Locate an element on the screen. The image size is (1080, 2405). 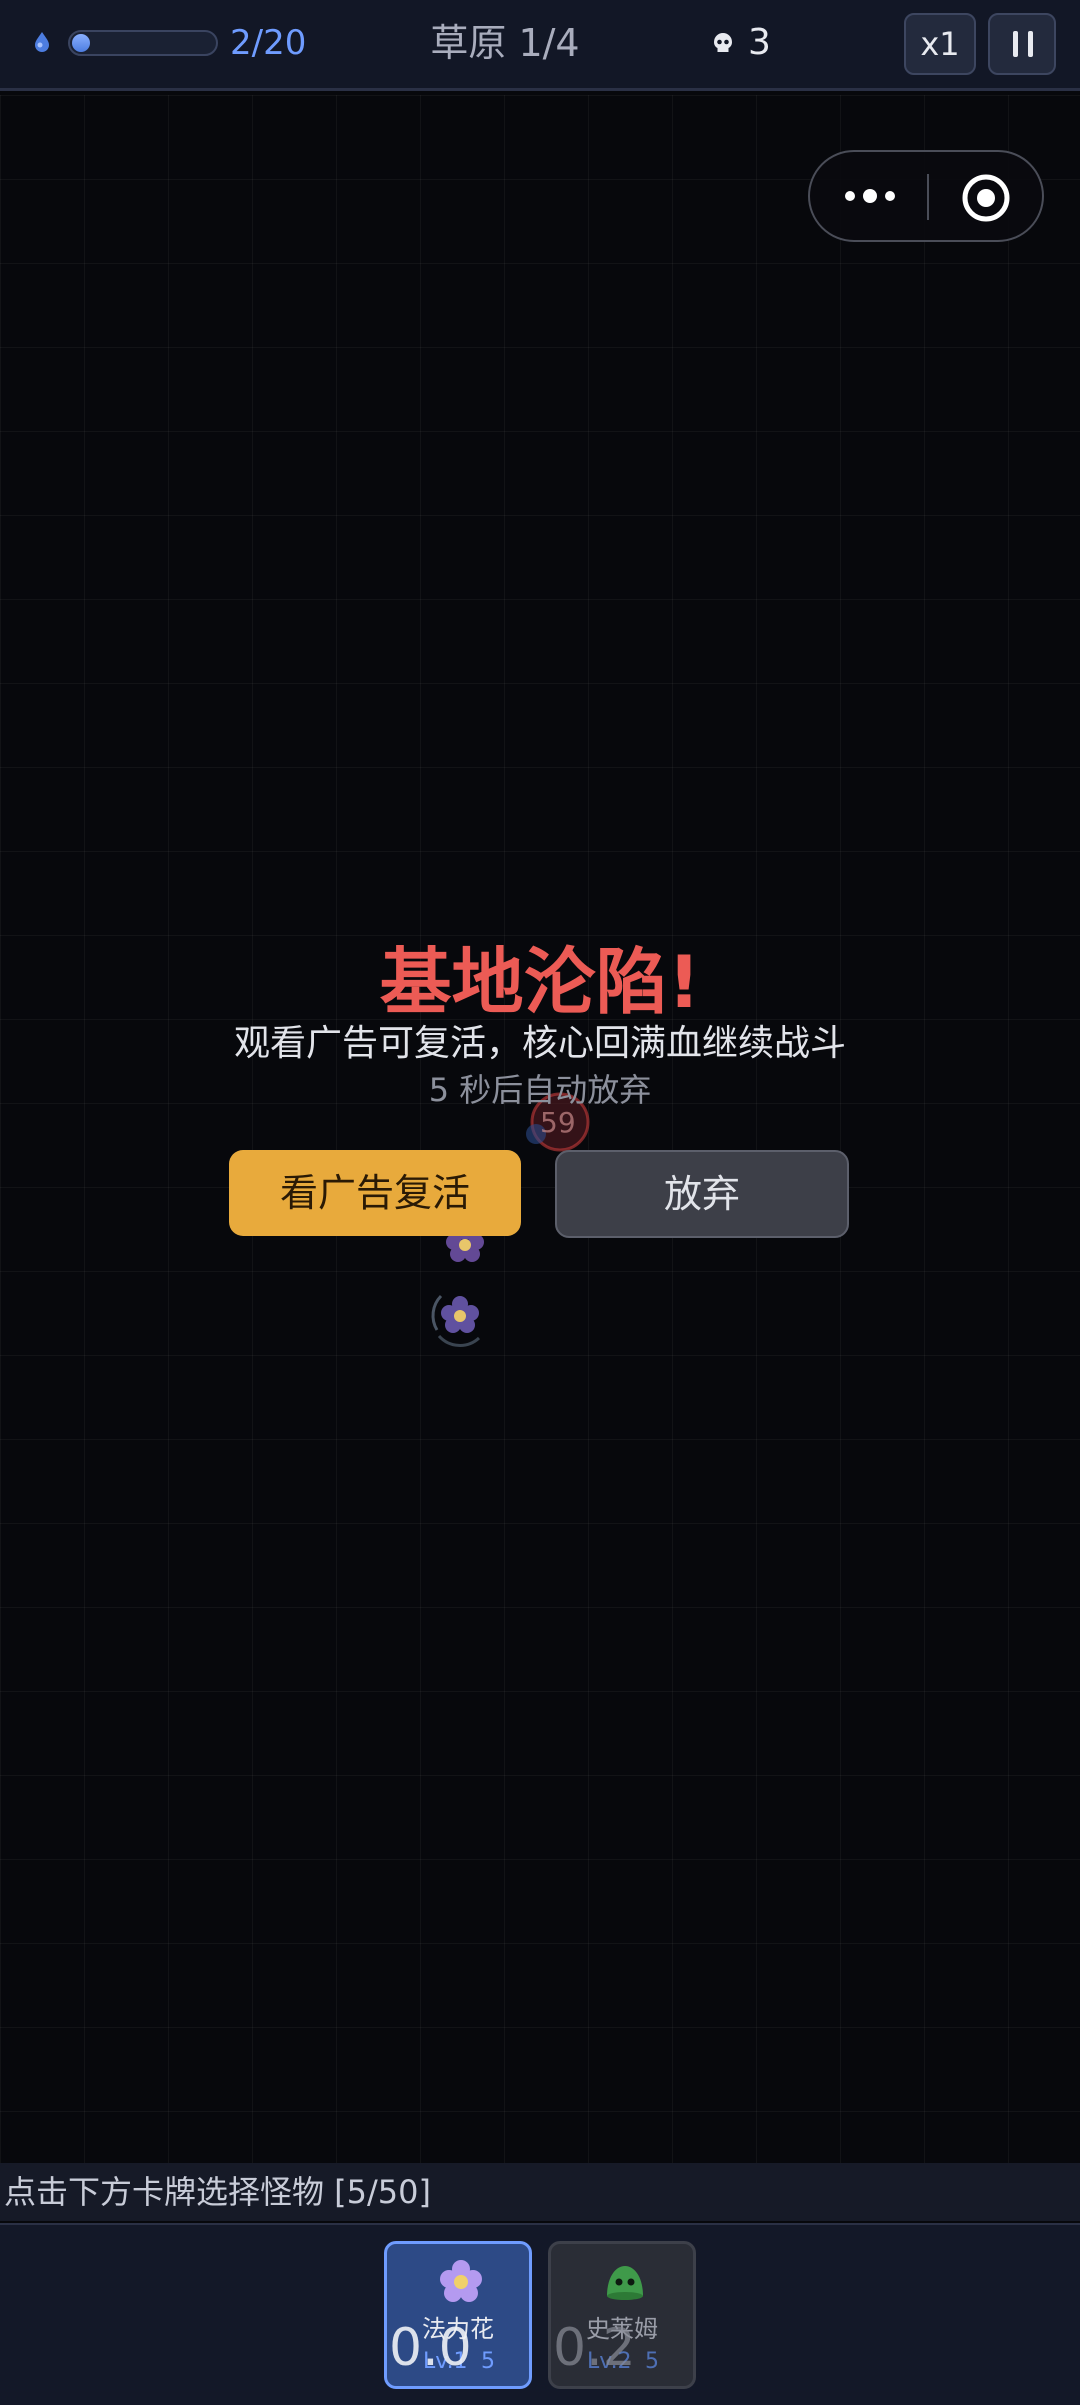
hint-bar: 点击下方卡牌选择怪物 [5/50] is located at coordinates (540, 2192).